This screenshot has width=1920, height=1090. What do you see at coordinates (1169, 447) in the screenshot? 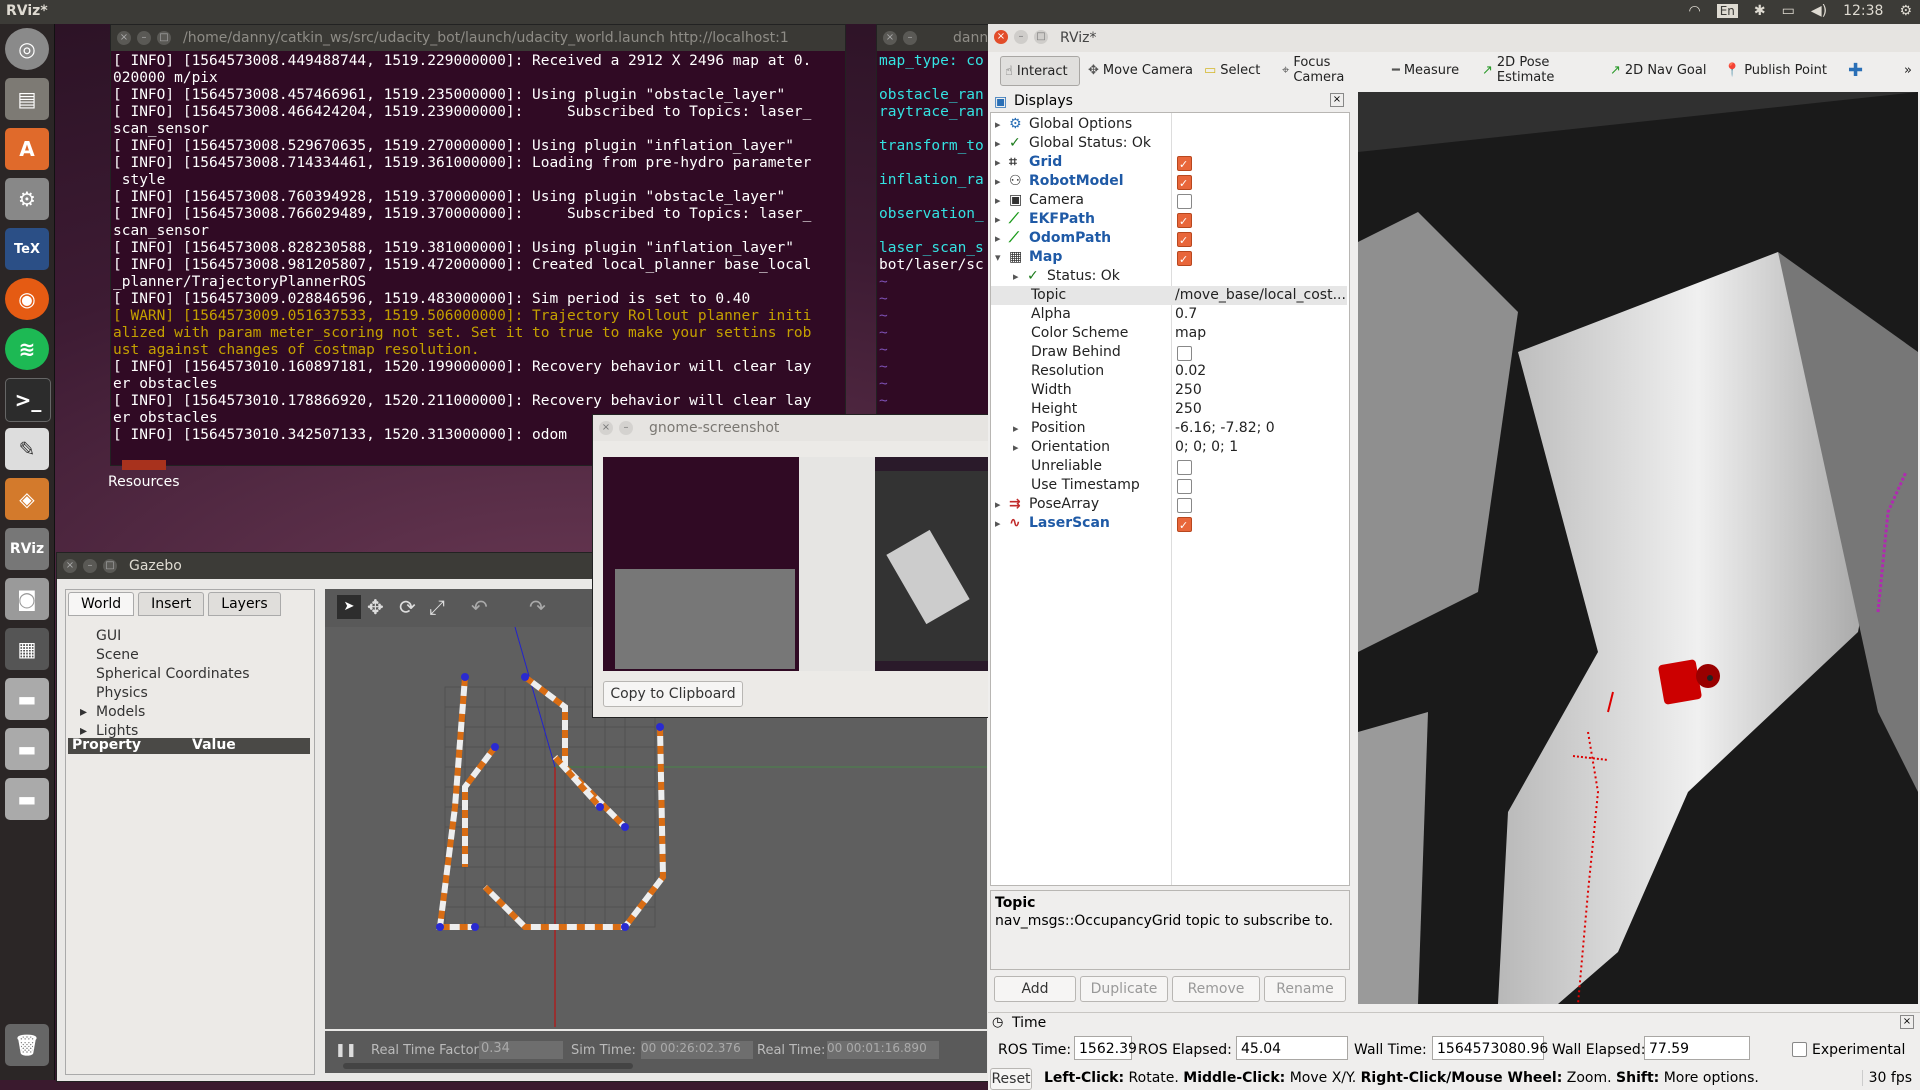
I see `display-row: ▸ Orientation 0; 0; 0; 1` at bounding box center [1169, 447].